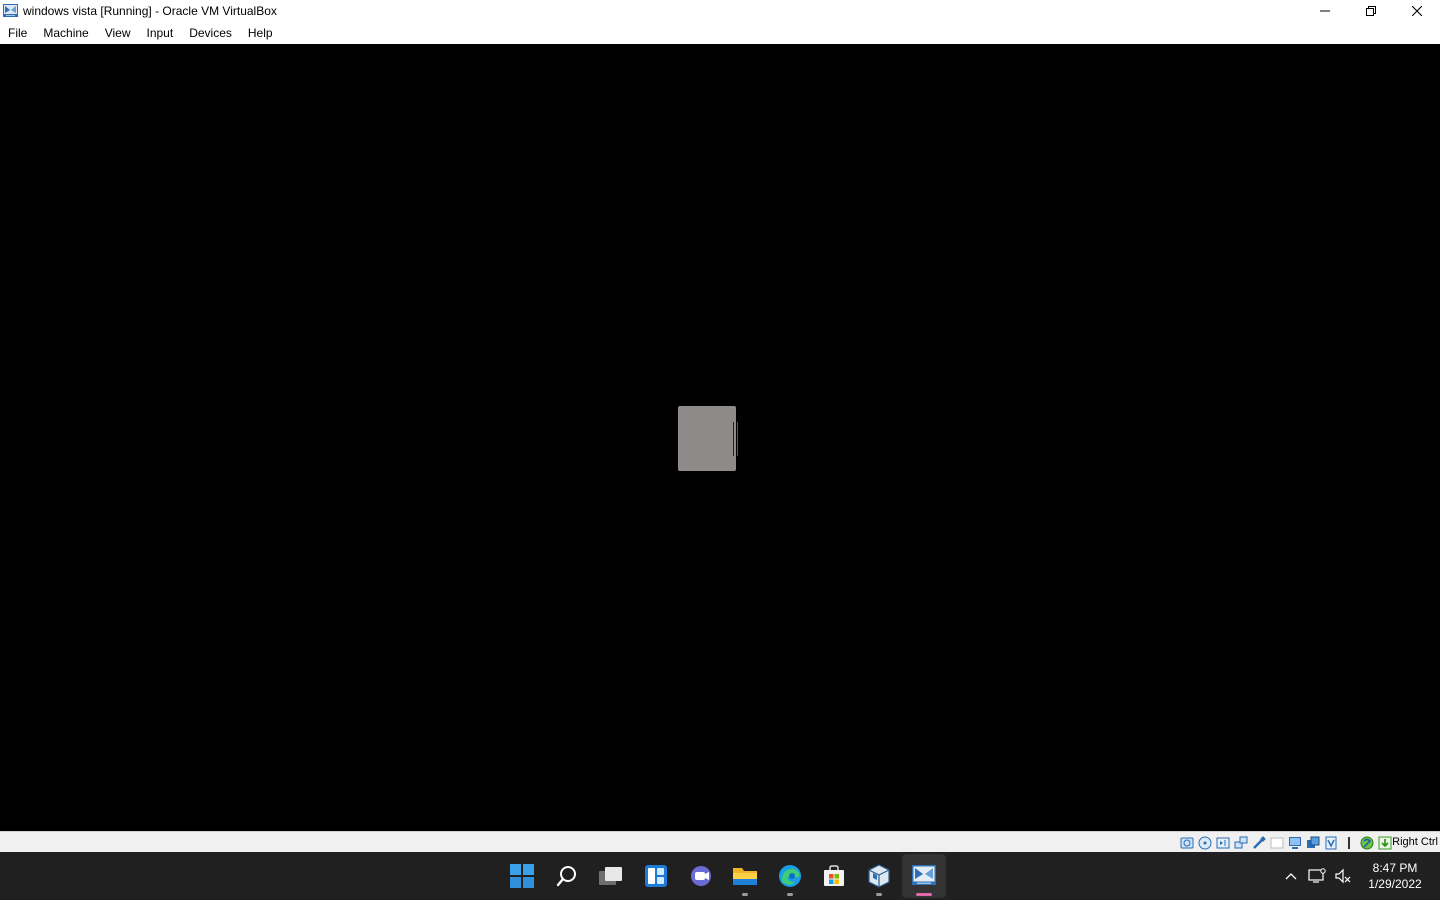  Describe the element at coordinates (1415, 842) in the screenshot. I see `host-key-label: Right Ctrl` at that location.